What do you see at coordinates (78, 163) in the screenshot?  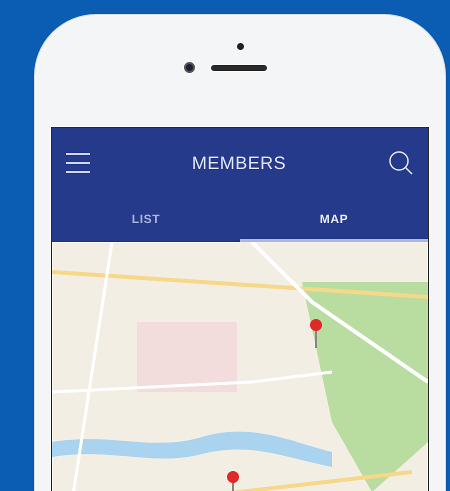 I see `menu-button` at bounding box center [78, 163].